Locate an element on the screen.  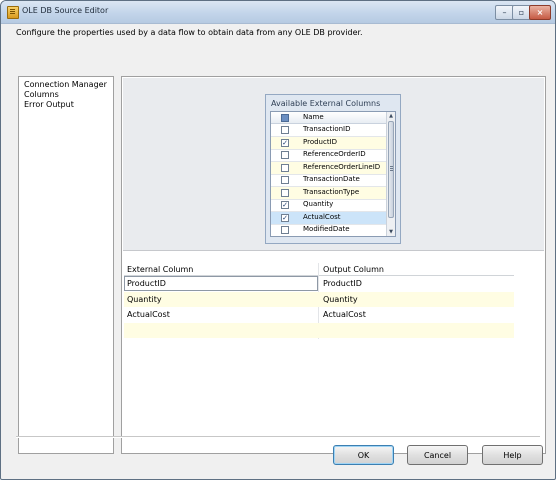
grid-header: External Column Output Column is located at coordinates (319, 269).